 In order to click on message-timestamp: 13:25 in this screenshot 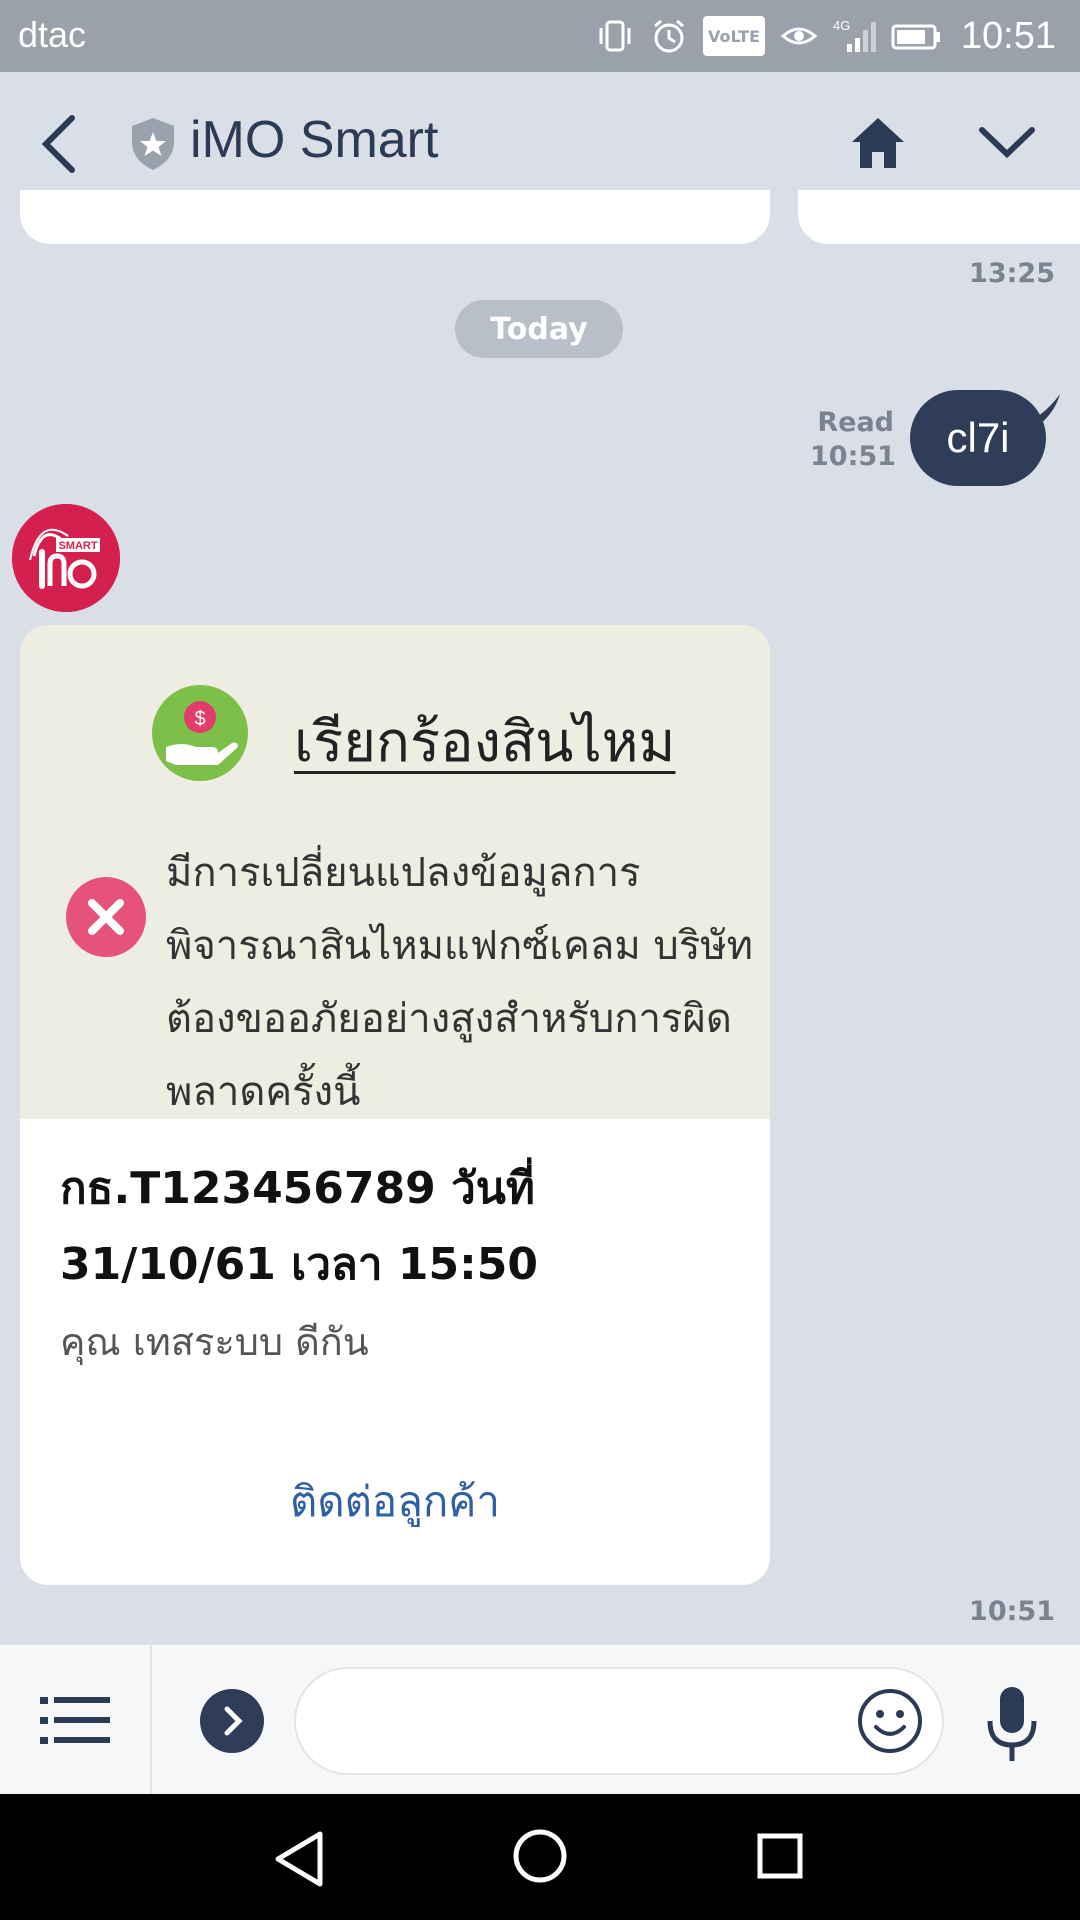, I will do `click(1012, 273)`.